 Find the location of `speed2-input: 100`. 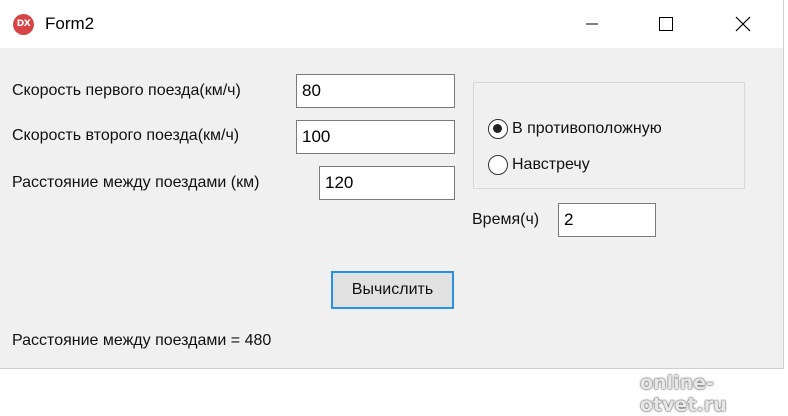

speed2-input: 100 is located at coordinates (375, 137).